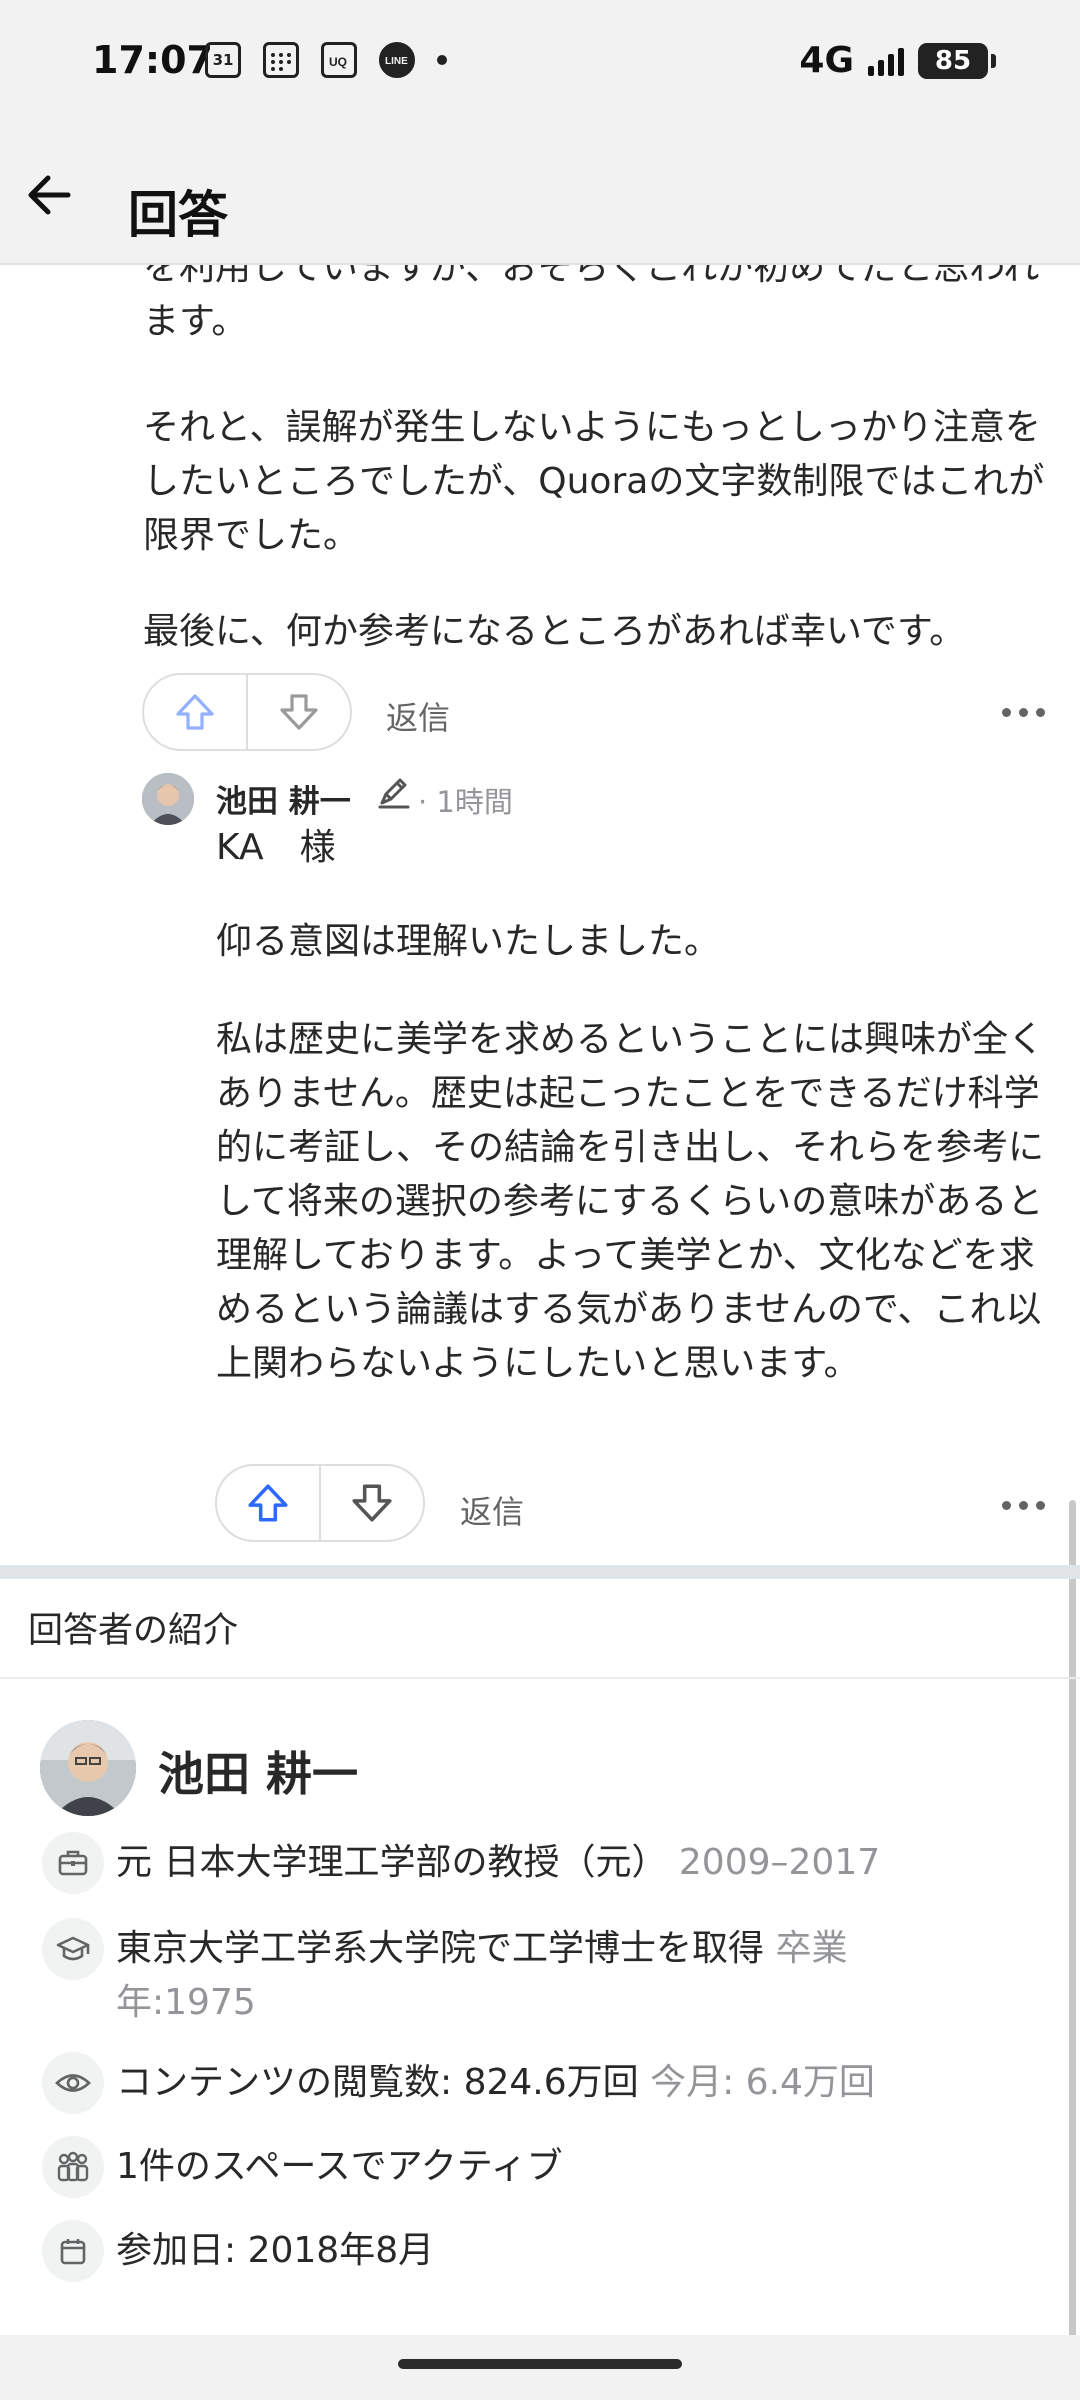  Describe the element at coordinates (826, 60) in the screenshot. I see `network-type: 4G` at that location.